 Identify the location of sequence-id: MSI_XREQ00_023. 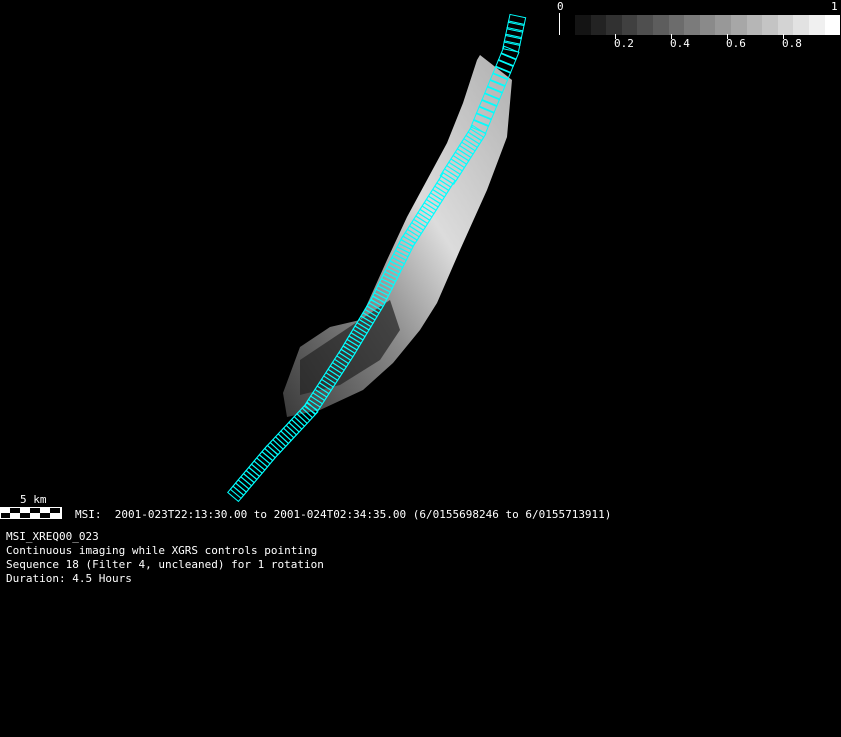
(52, 536).